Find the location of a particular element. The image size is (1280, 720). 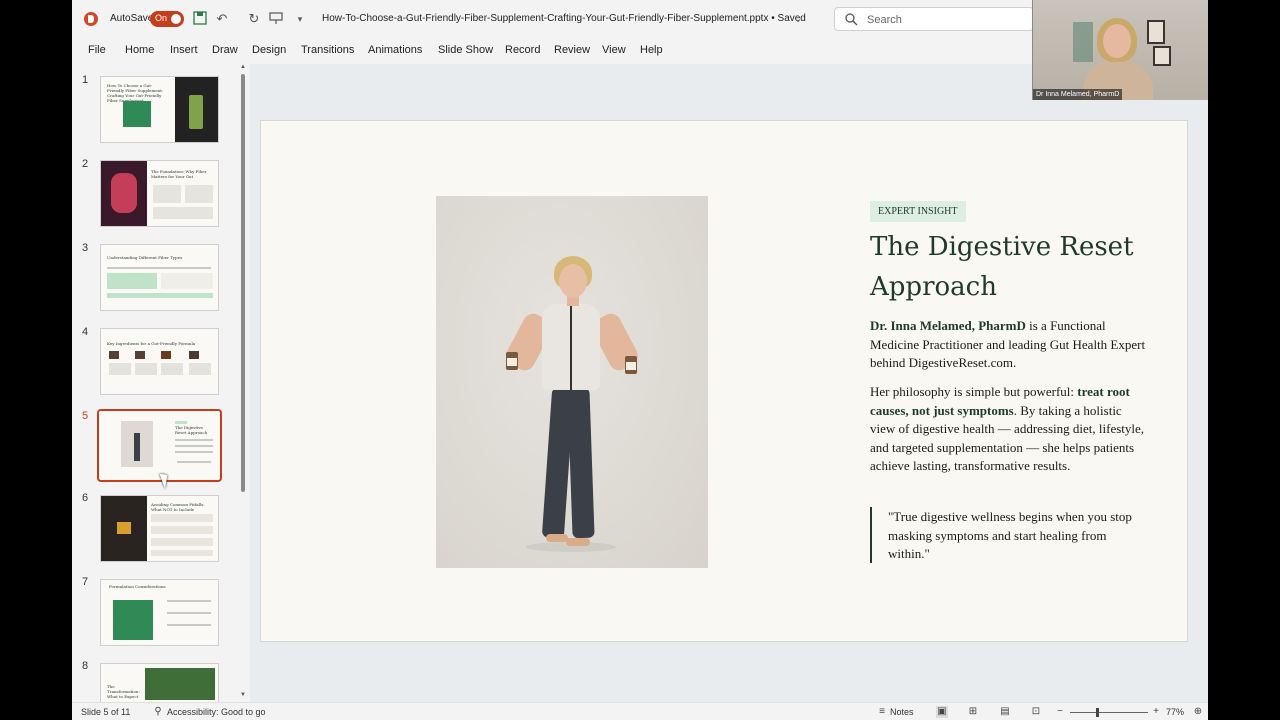

thumbnail-title: Formulation Considerations is located at coordinates (137, 586).